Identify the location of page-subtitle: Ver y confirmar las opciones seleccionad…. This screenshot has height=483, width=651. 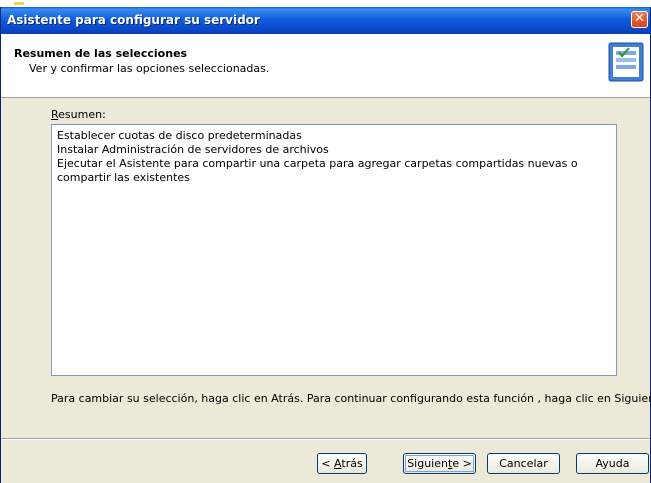
(149, 68).